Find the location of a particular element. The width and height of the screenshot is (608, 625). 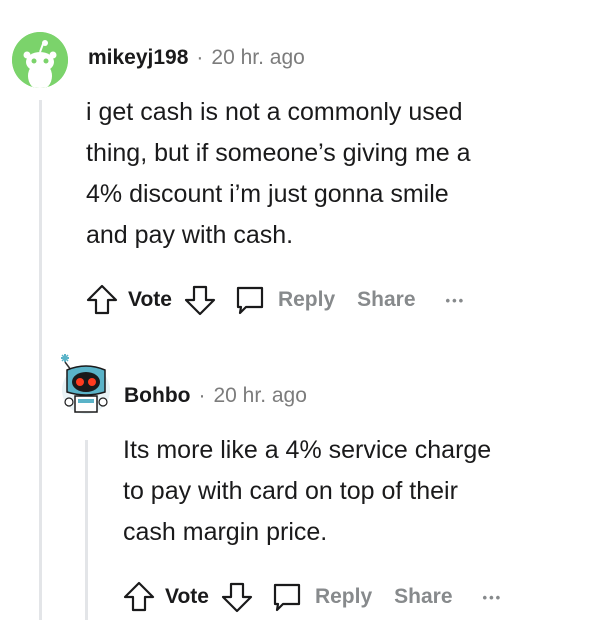

comment-meta: mikeyj198 · 20 hr. ago is located at coordinates (196, 58).